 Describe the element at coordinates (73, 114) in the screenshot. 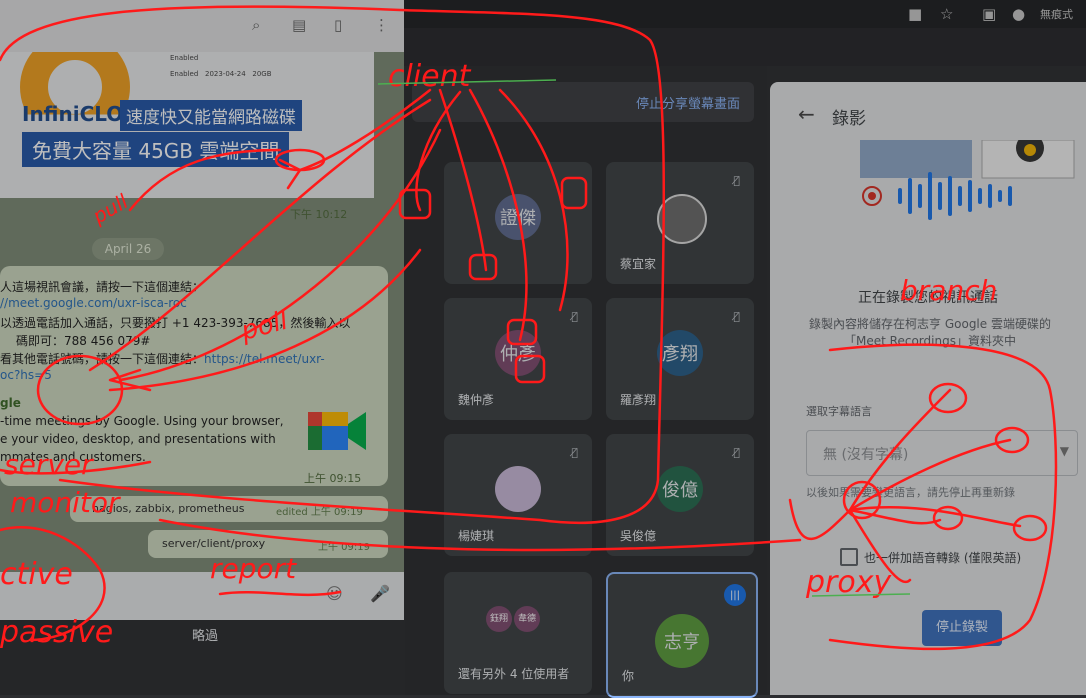

I see `ad-brand: InfiniCLO` at that location.